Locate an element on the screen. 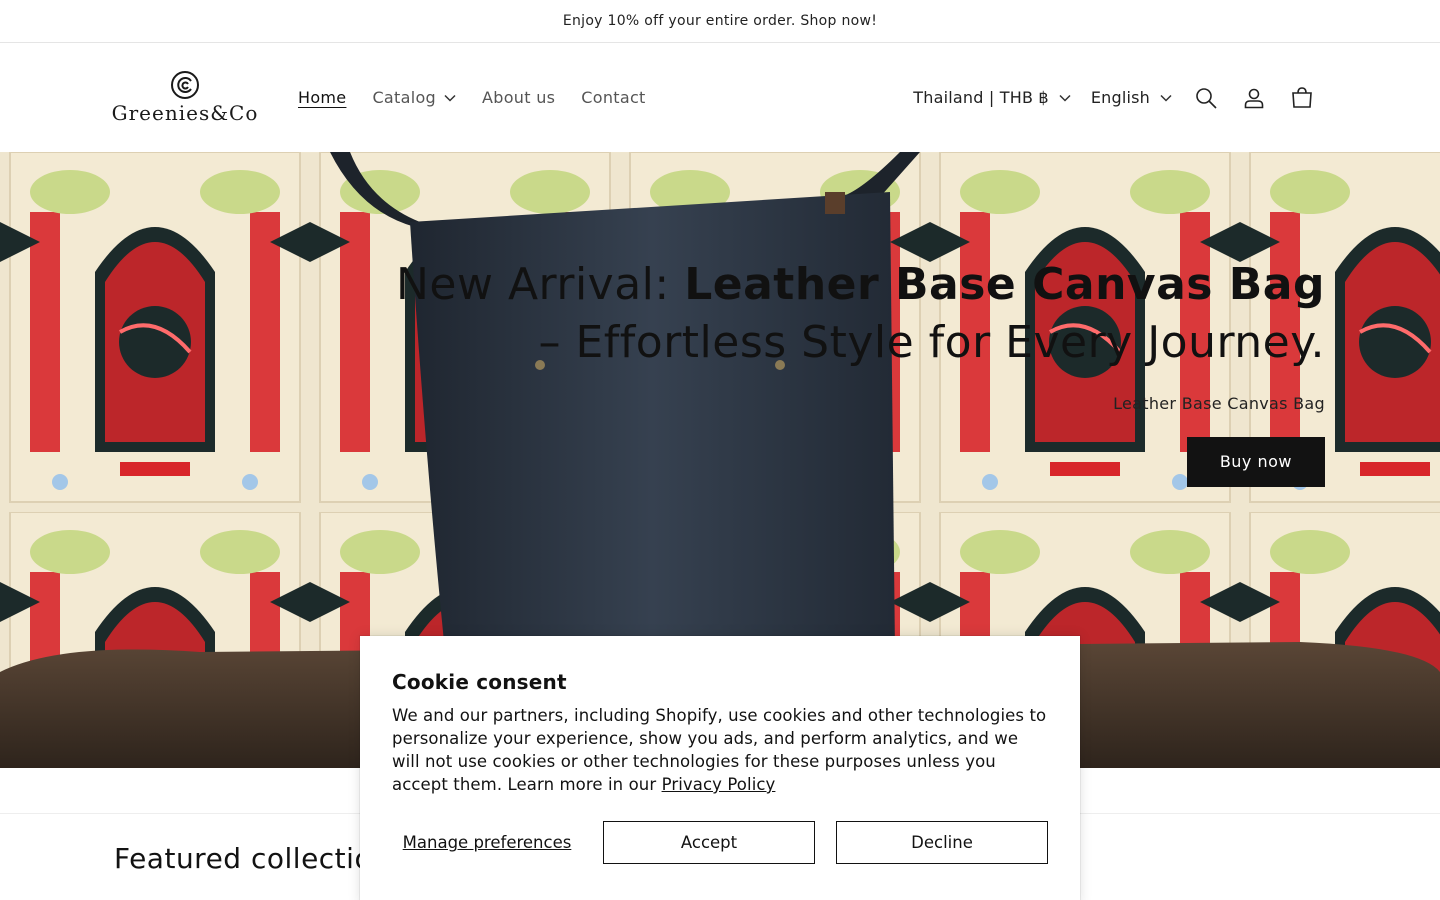  search-button is located at coordinates (1206, 98).